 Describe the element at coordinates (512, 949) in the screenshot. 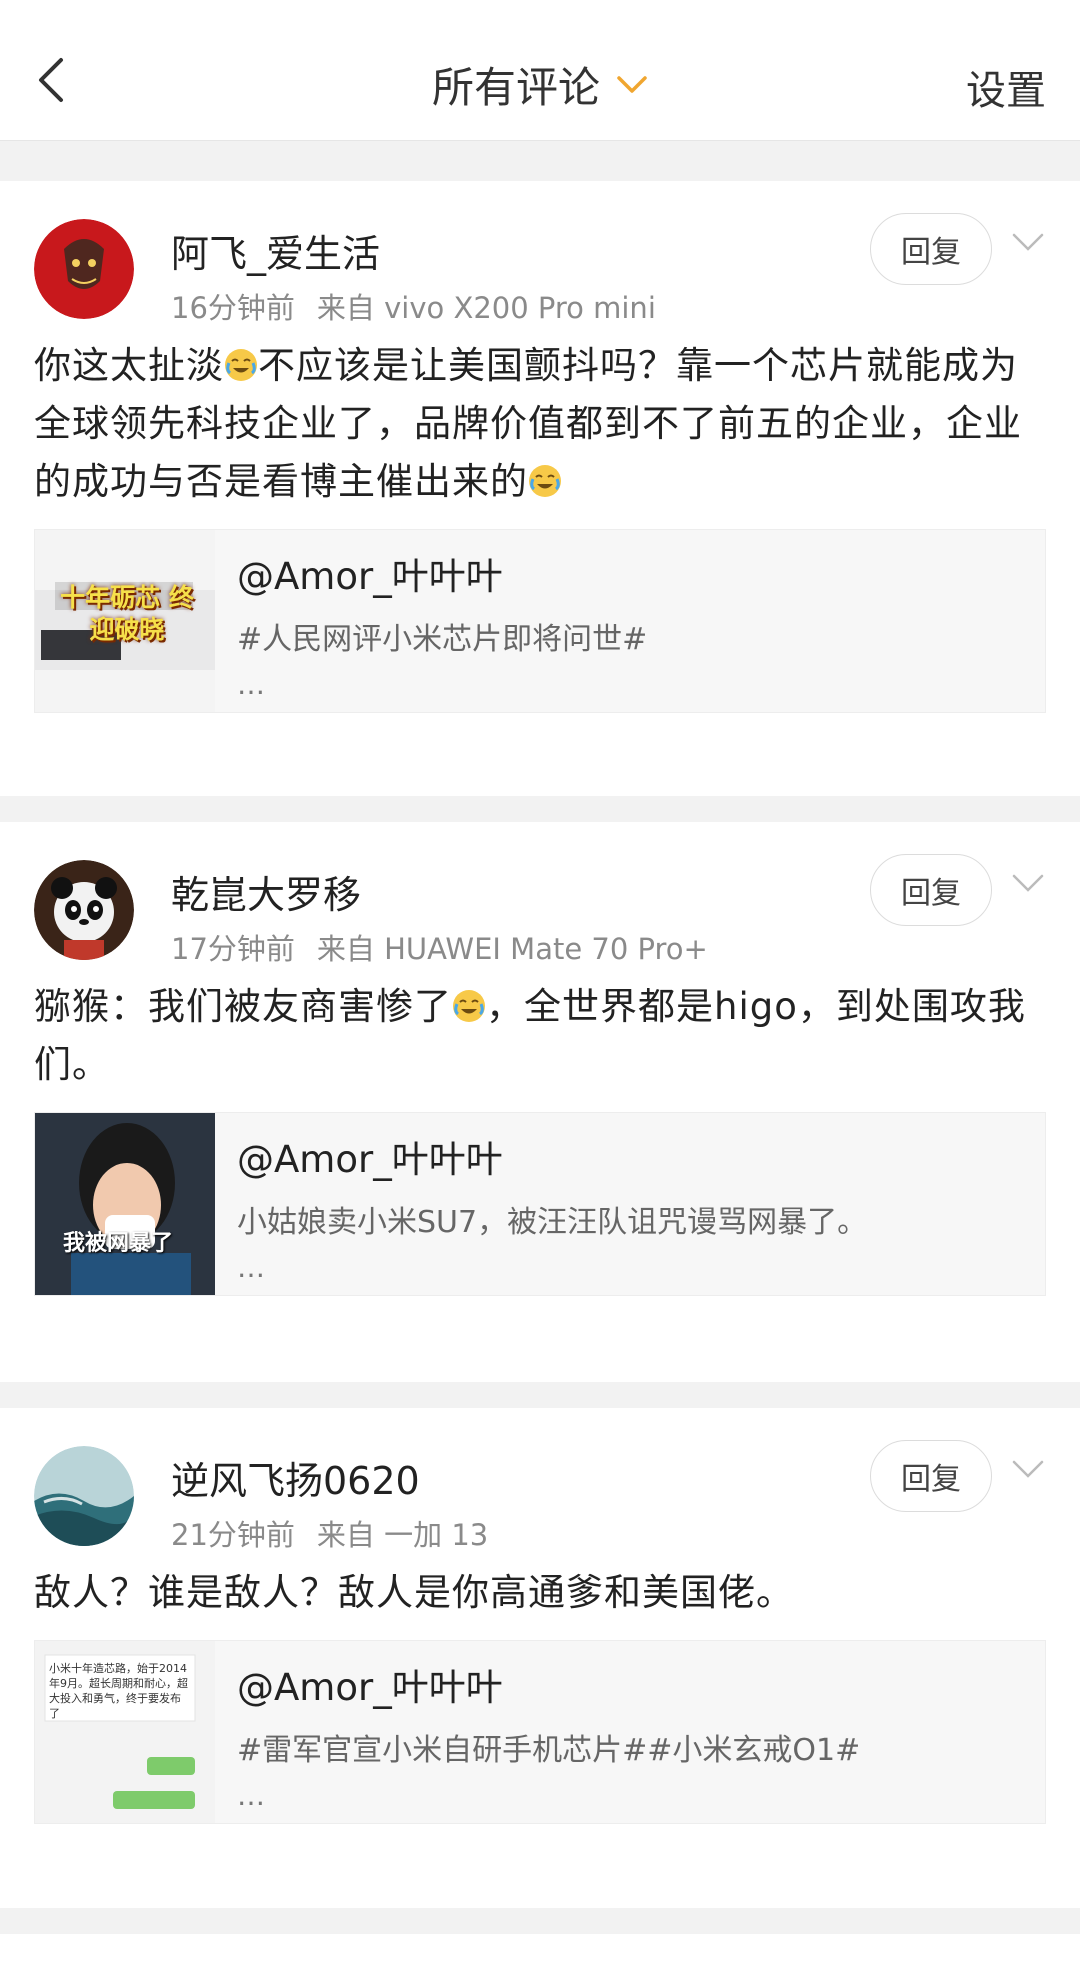

I see `device-source: 来自 HUAWEI Mate 70 Pro+` at that location.